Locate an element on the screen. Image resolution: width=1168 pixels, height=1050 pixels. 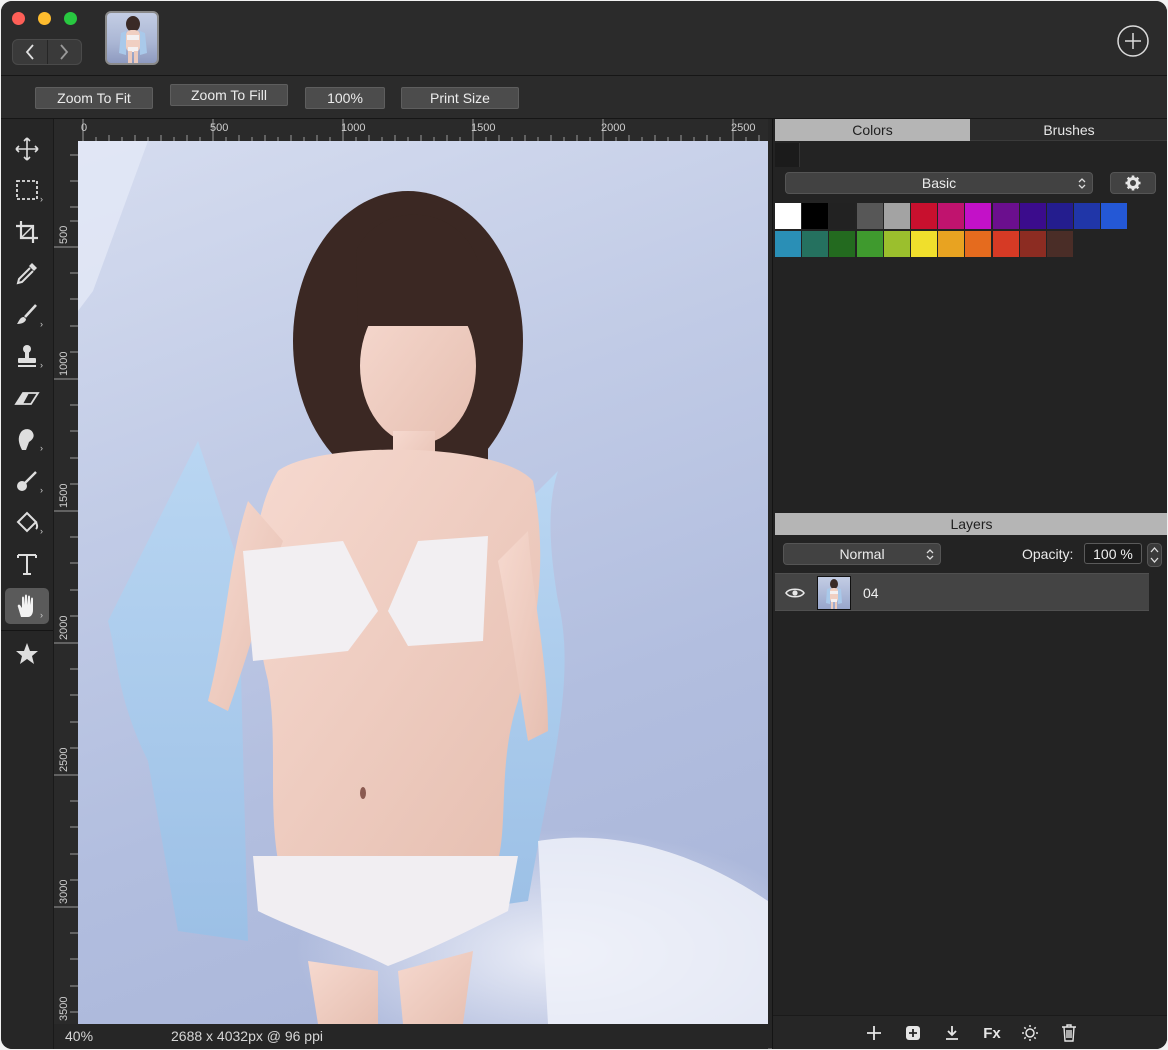
close-window-button is located at coordinates (18, 18).